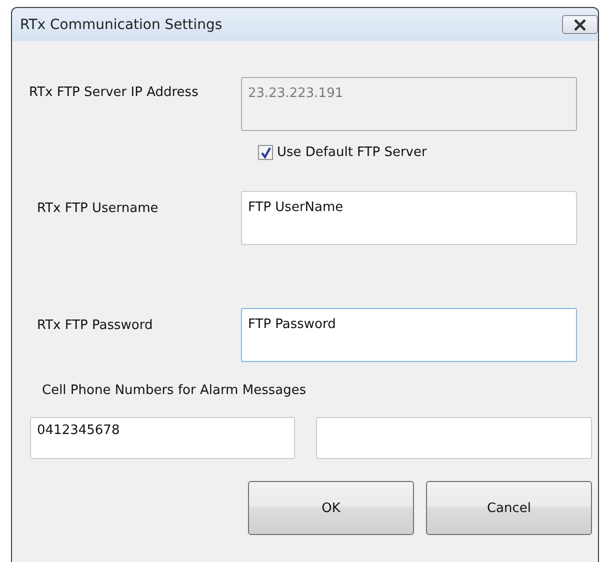  I want to click on section-label: Cell Phone Numbers for Alarm Messages, so click(174, 390).